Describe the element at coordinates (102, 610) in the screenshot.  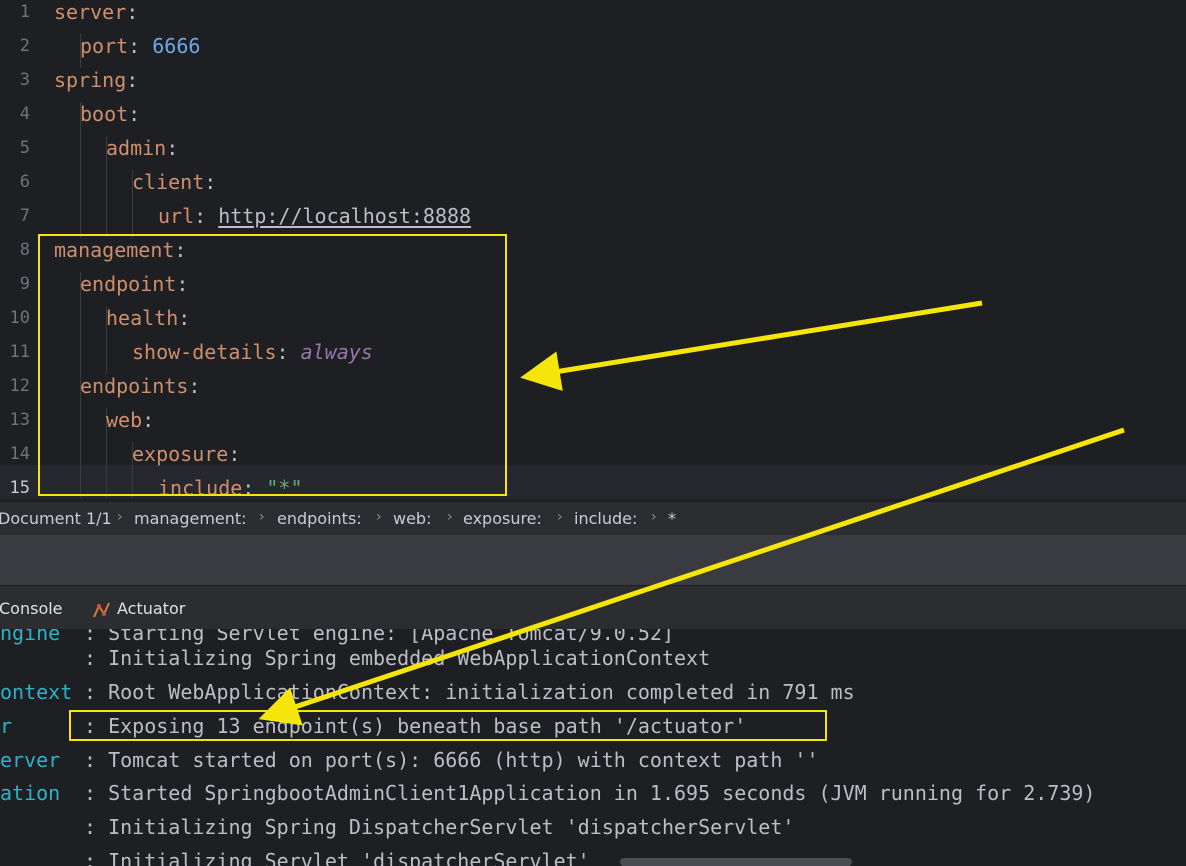
I see `actuator-icon` at that location.